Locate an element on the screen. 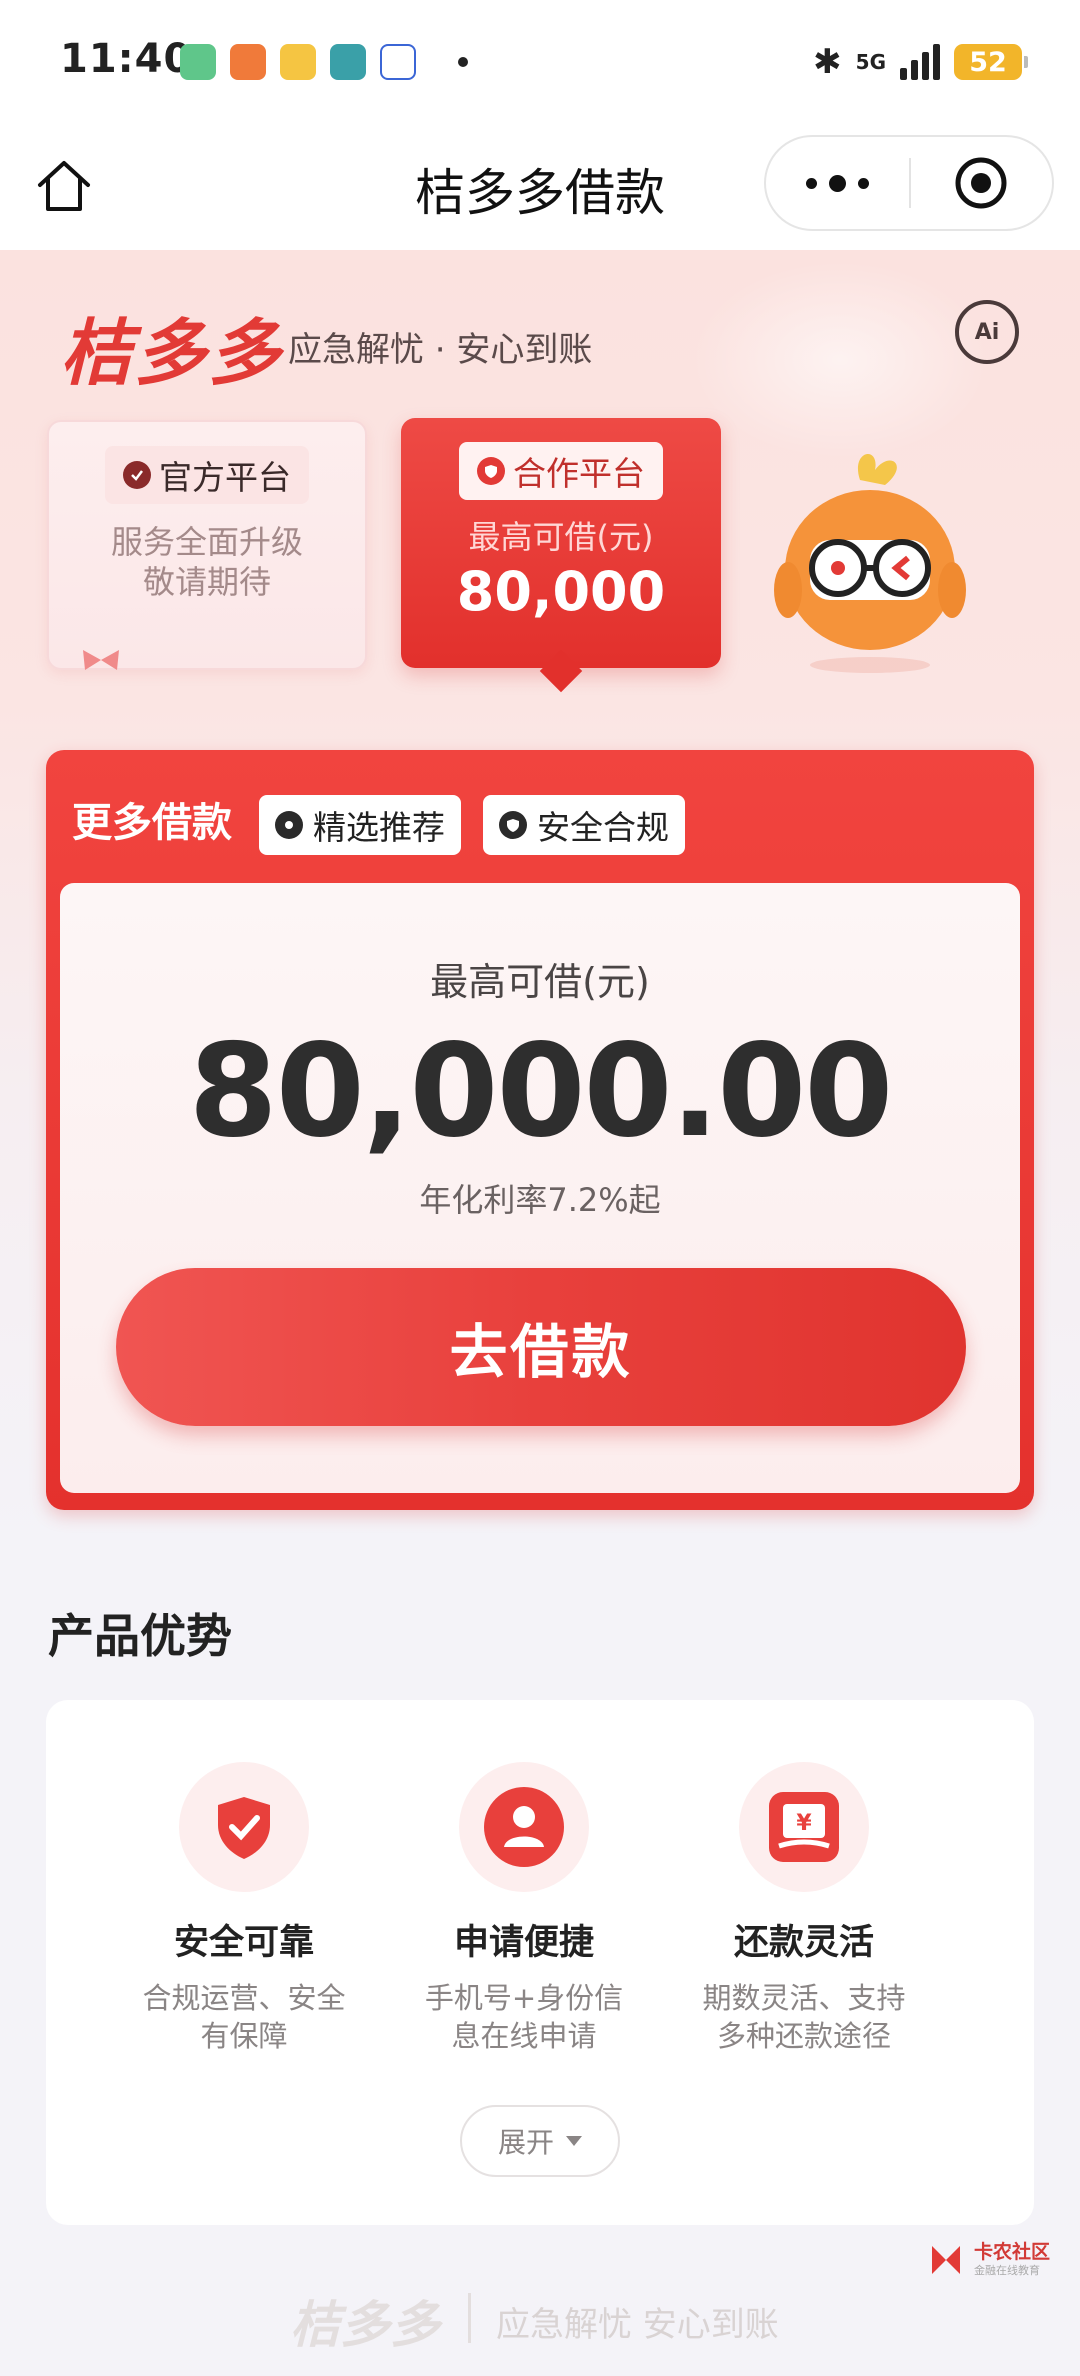 This screenshot has height=2376, width=1080. target-icon is located at coordinates (981, 183).